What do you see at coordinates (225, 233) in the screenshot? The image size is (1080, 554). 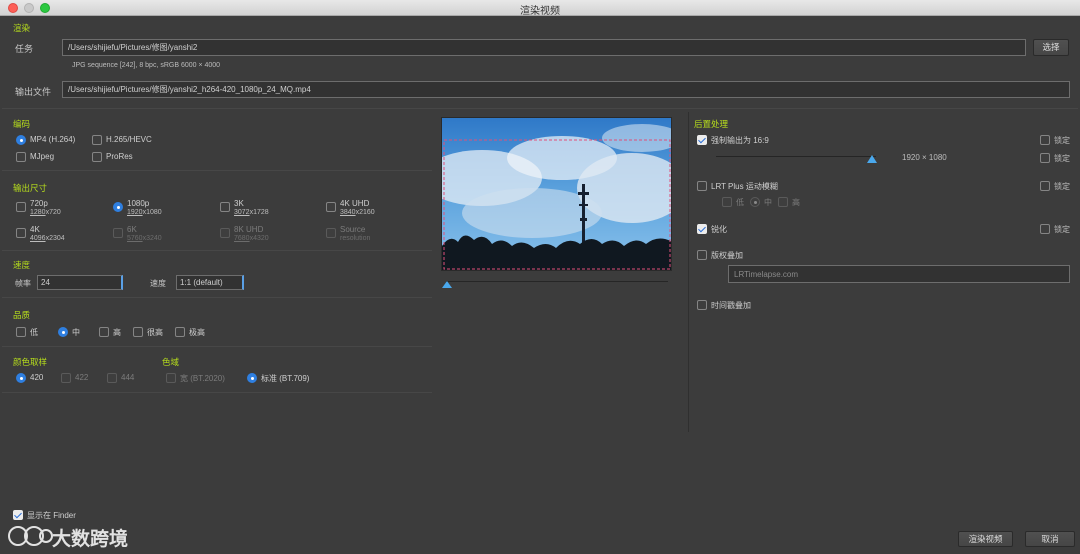 I see `size-8k-uhd-checkbox` at bounding box center [225, 233].